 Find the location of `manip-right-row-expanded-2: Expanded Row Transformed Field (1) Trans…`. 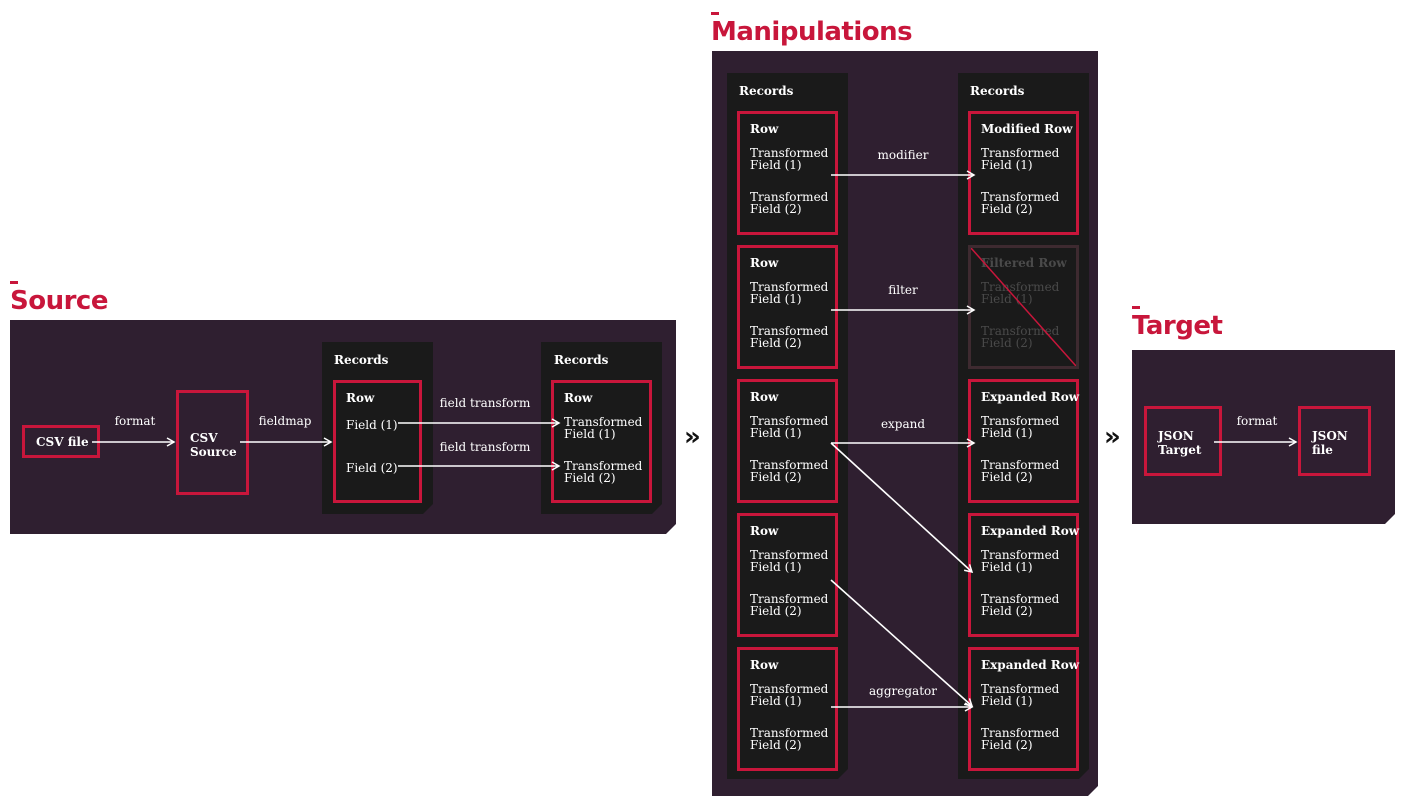

manip-right-row-expanded-2: Expanded Row Transformed Field (1) Trans… is located at coordinates (1023, 575).